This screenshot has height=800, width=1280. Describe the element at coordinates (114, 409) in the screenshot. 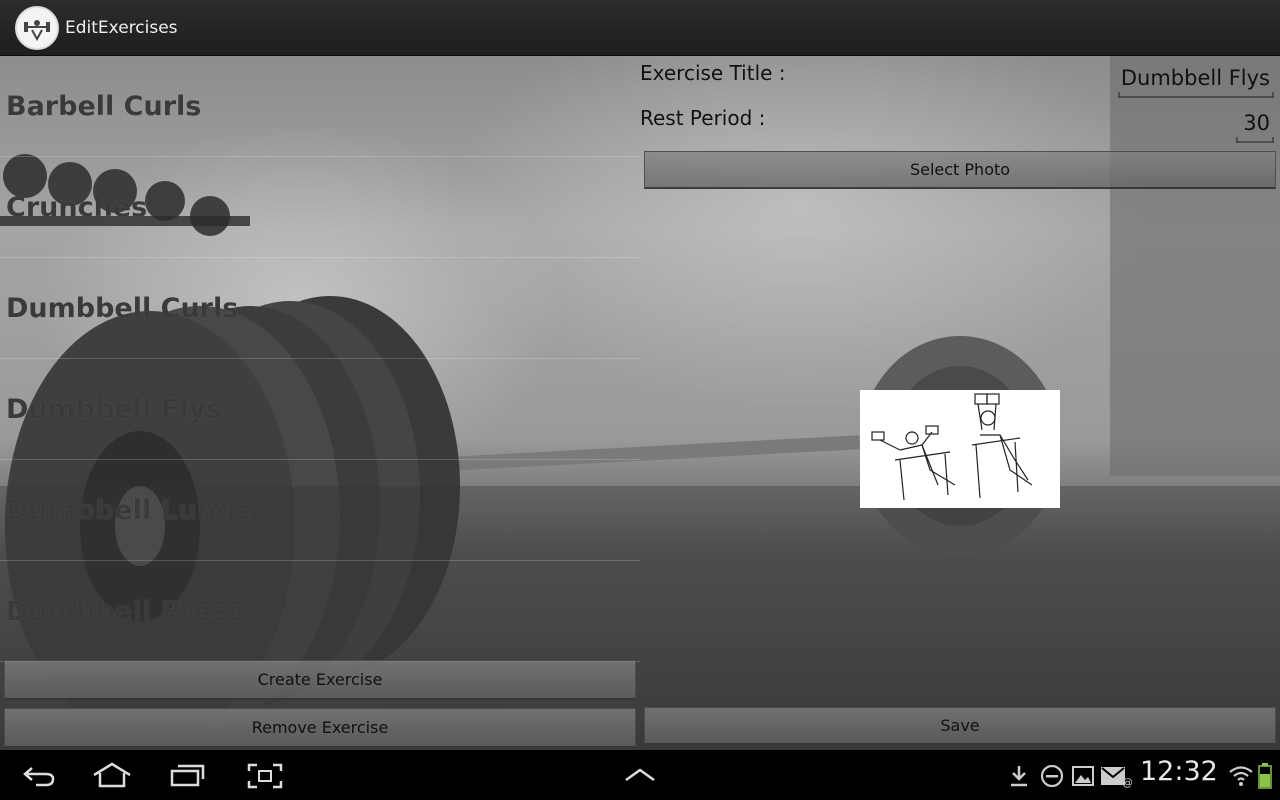

I see `exercise-label: Dumbbell Flys` at that location.